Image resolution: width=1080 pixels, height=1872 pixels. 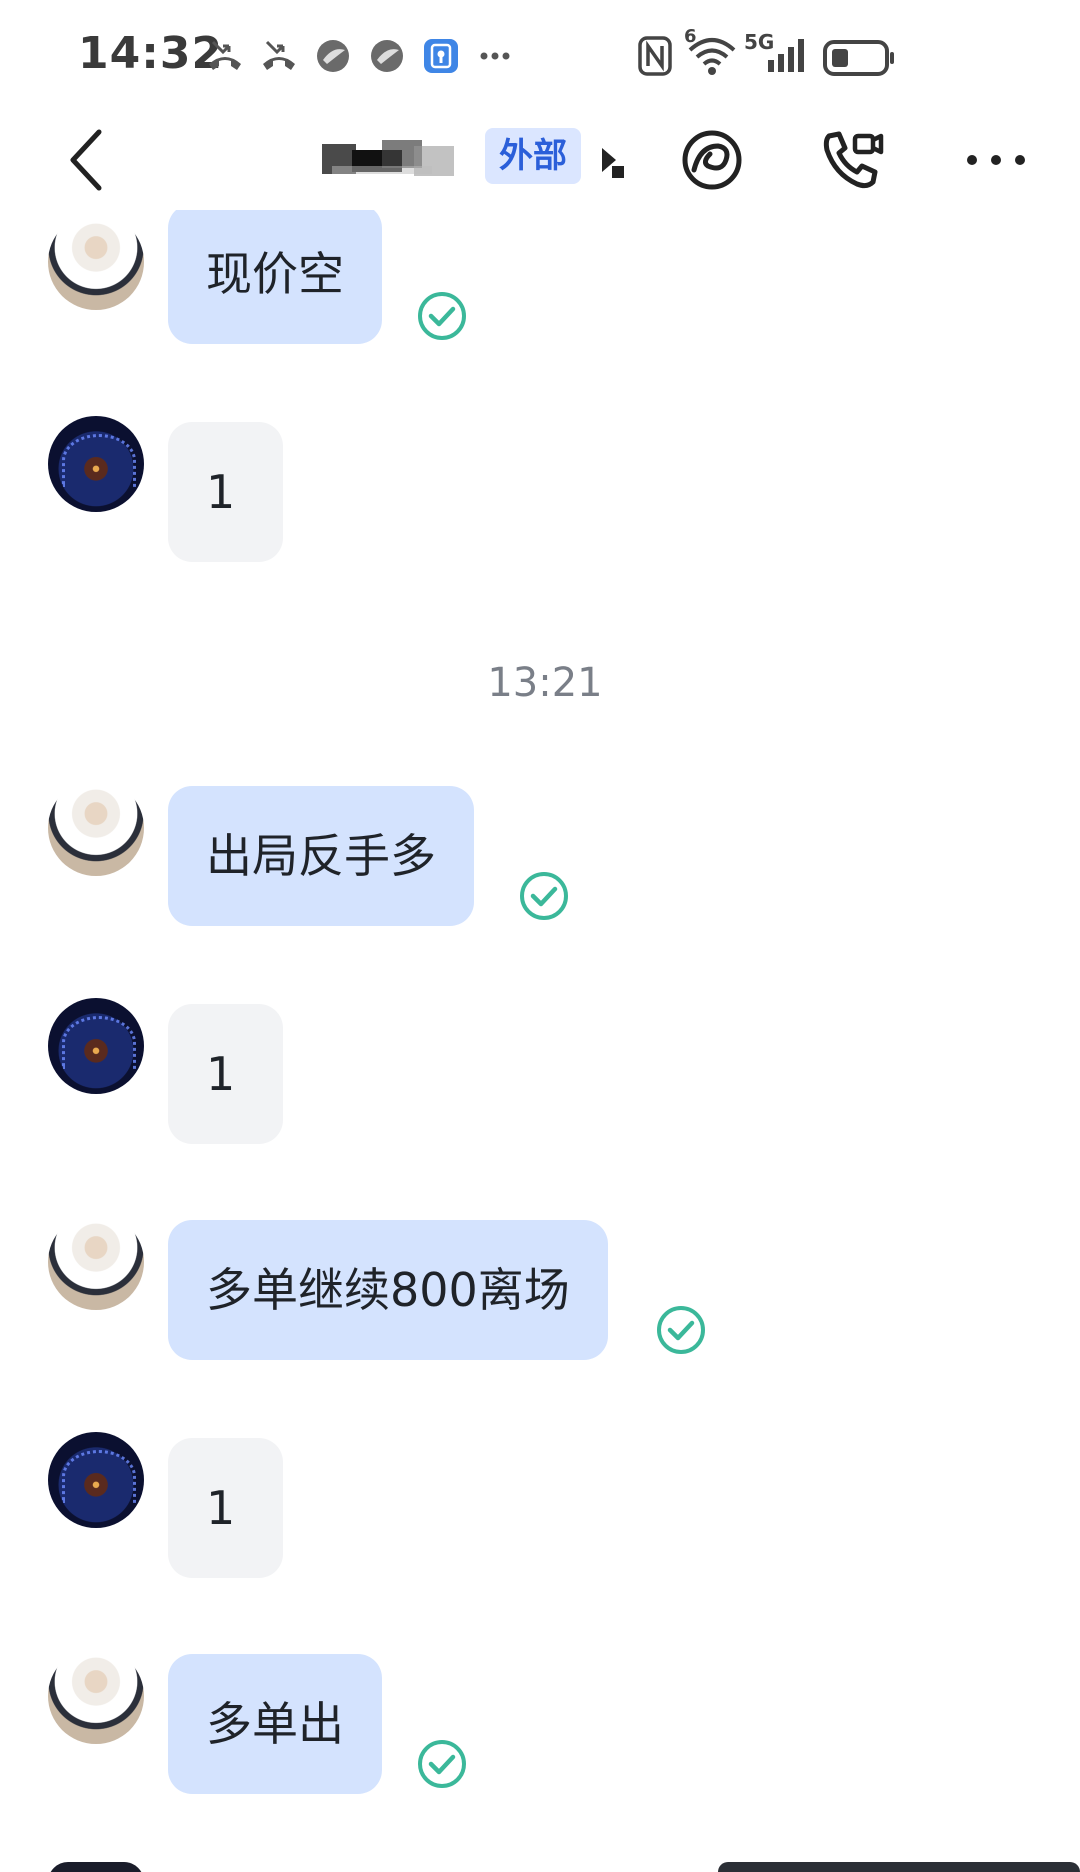 What do you see at coordinates (545, 683) in the screenshot?
I see `time-separator: 13:21` at bounding box center [545, 683].